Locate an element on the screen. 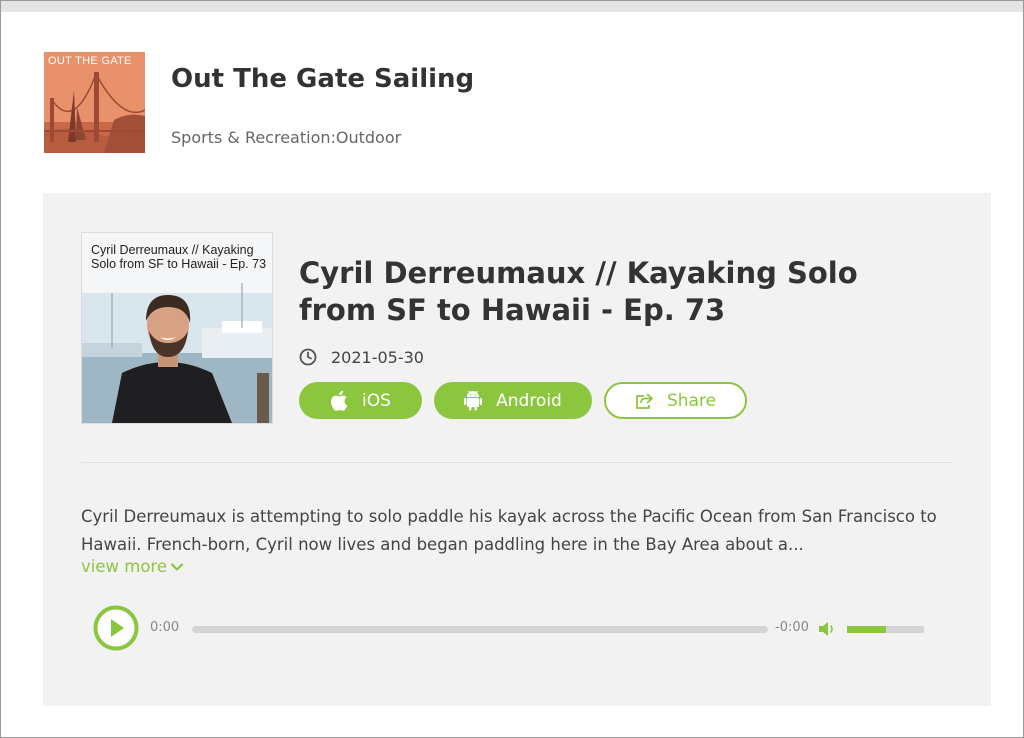 This screenshot has height=738, width=1024. audio-player: 0:00 -0:00 is located at coordinates (513, 629).